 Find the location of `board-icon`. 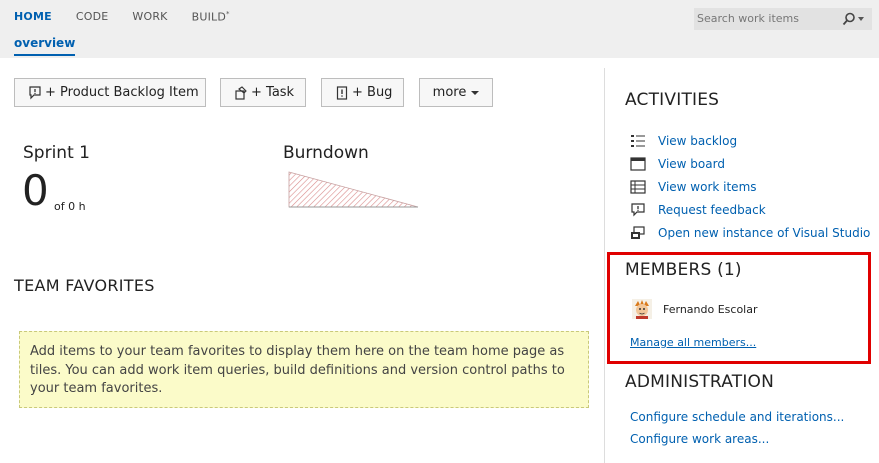

board-icon is located at coordinates (638, 163).